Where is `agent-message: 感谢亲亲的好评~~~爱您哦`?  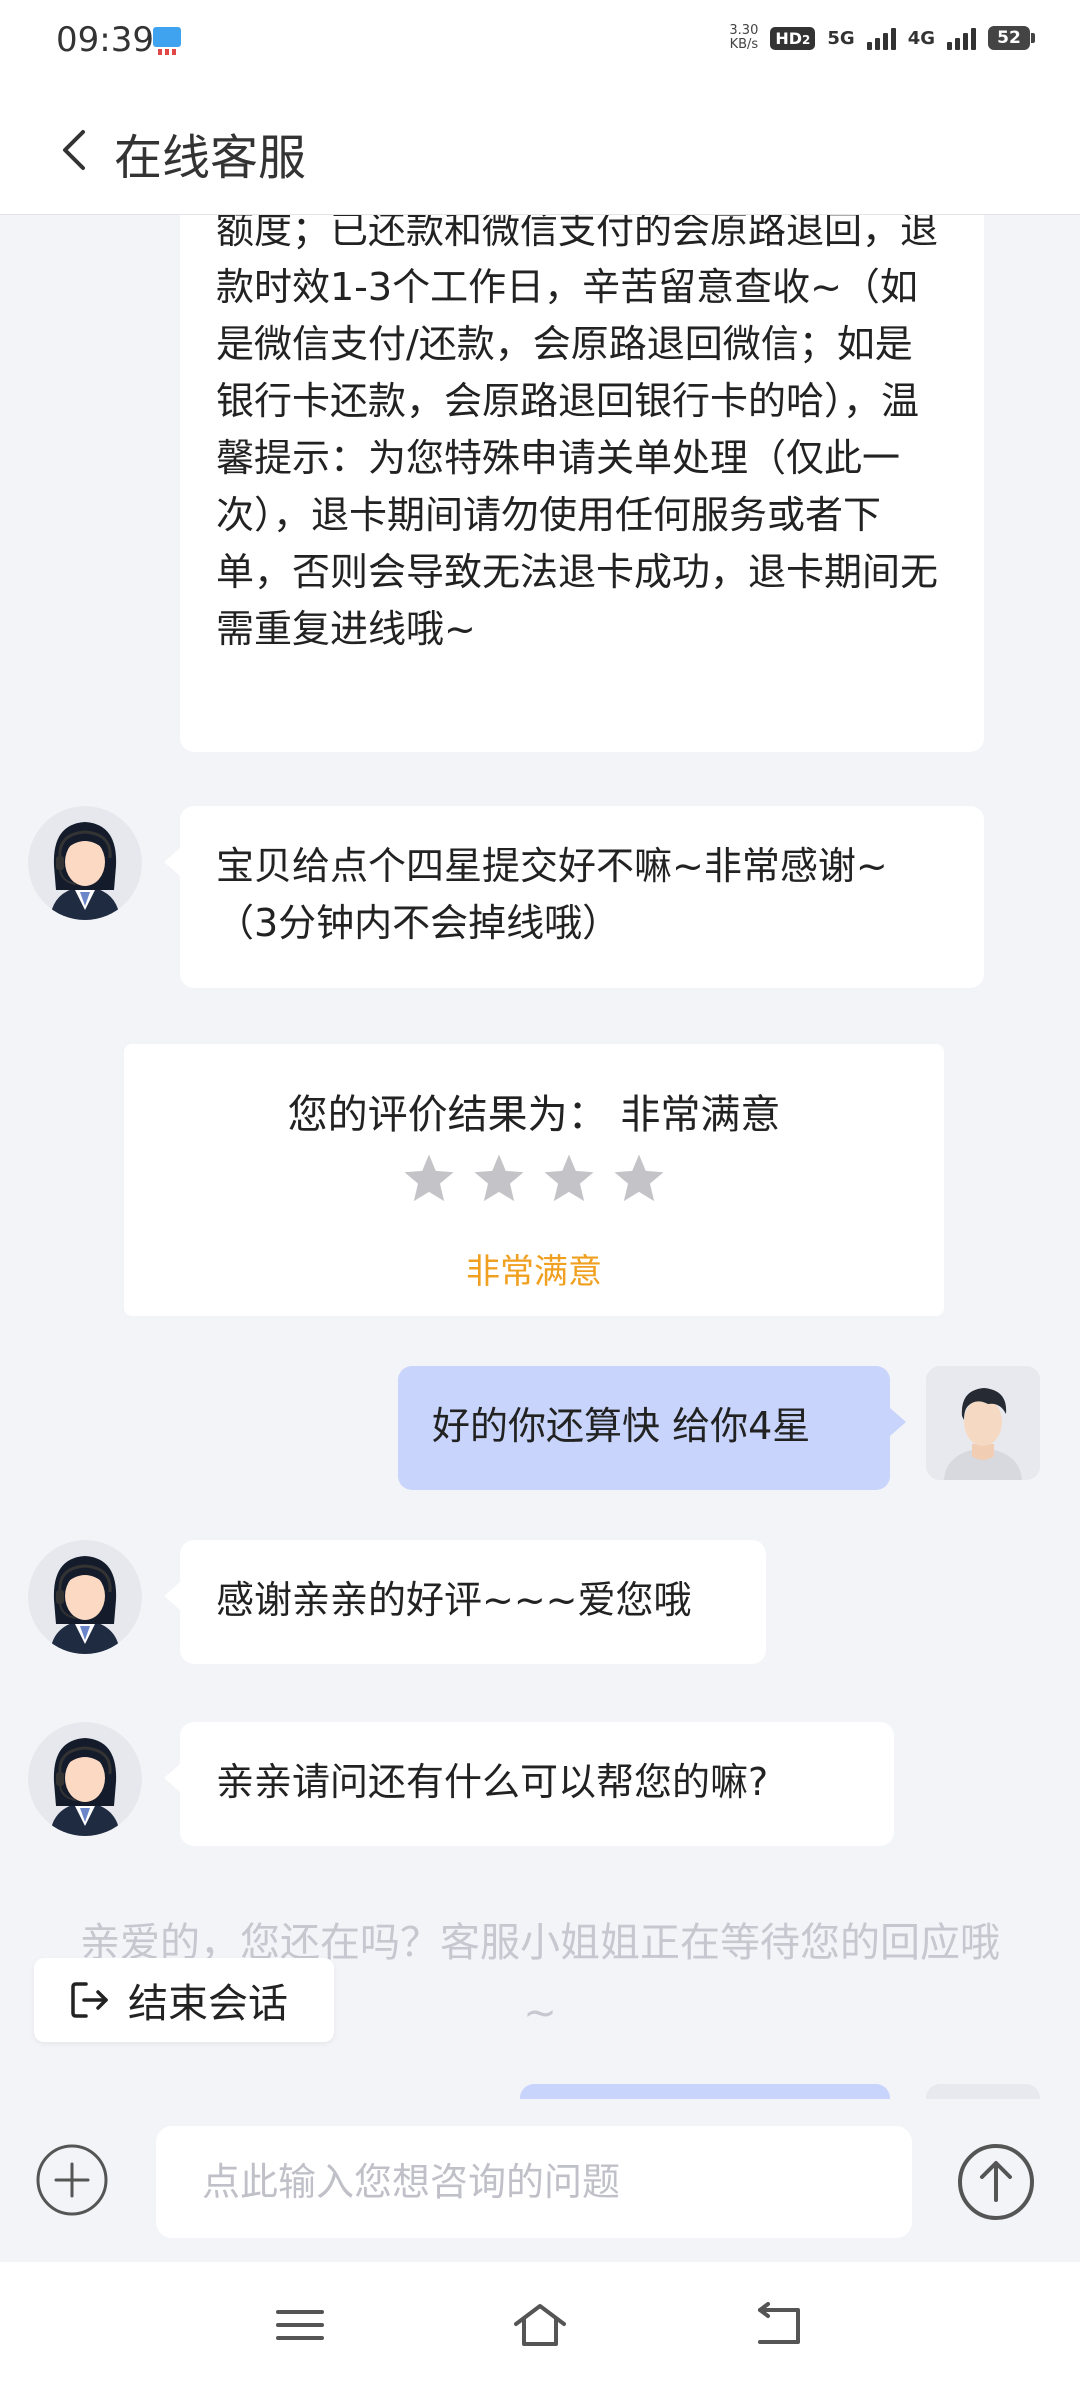 agent-message: 感谢亲亲的好评~~~爱您哦 is located at coordinates (465, 1602).